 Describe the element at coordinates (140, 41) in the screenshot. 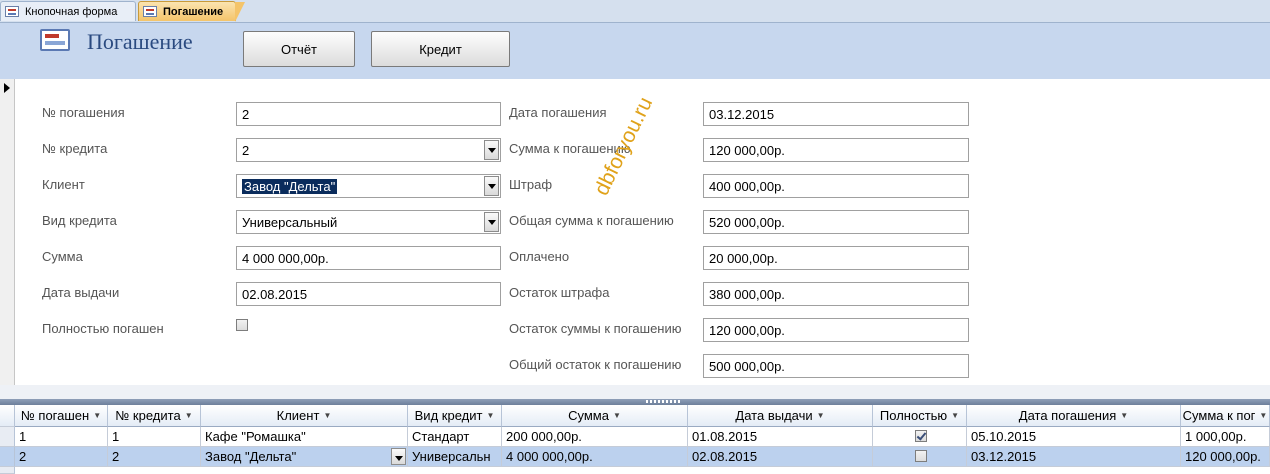

I see `page-title: Погашение` at that location.